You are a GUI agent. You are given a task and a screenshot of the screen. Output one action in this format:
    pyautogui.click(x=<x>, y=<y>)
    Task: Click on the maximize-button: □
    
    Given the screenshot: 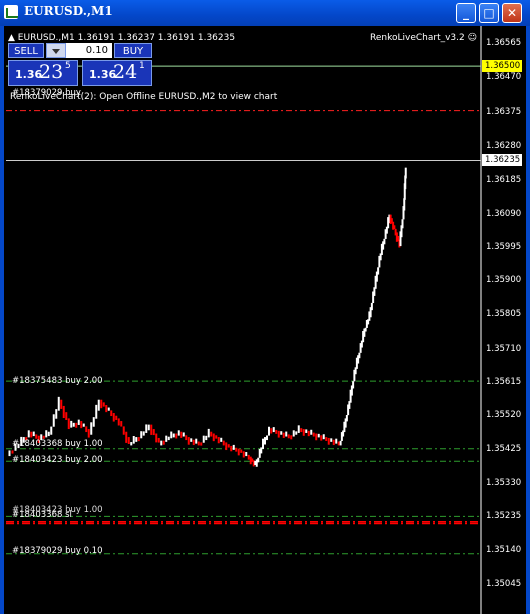 What is the action you would take?
    pyautogui.click(x=489, y=13)
    